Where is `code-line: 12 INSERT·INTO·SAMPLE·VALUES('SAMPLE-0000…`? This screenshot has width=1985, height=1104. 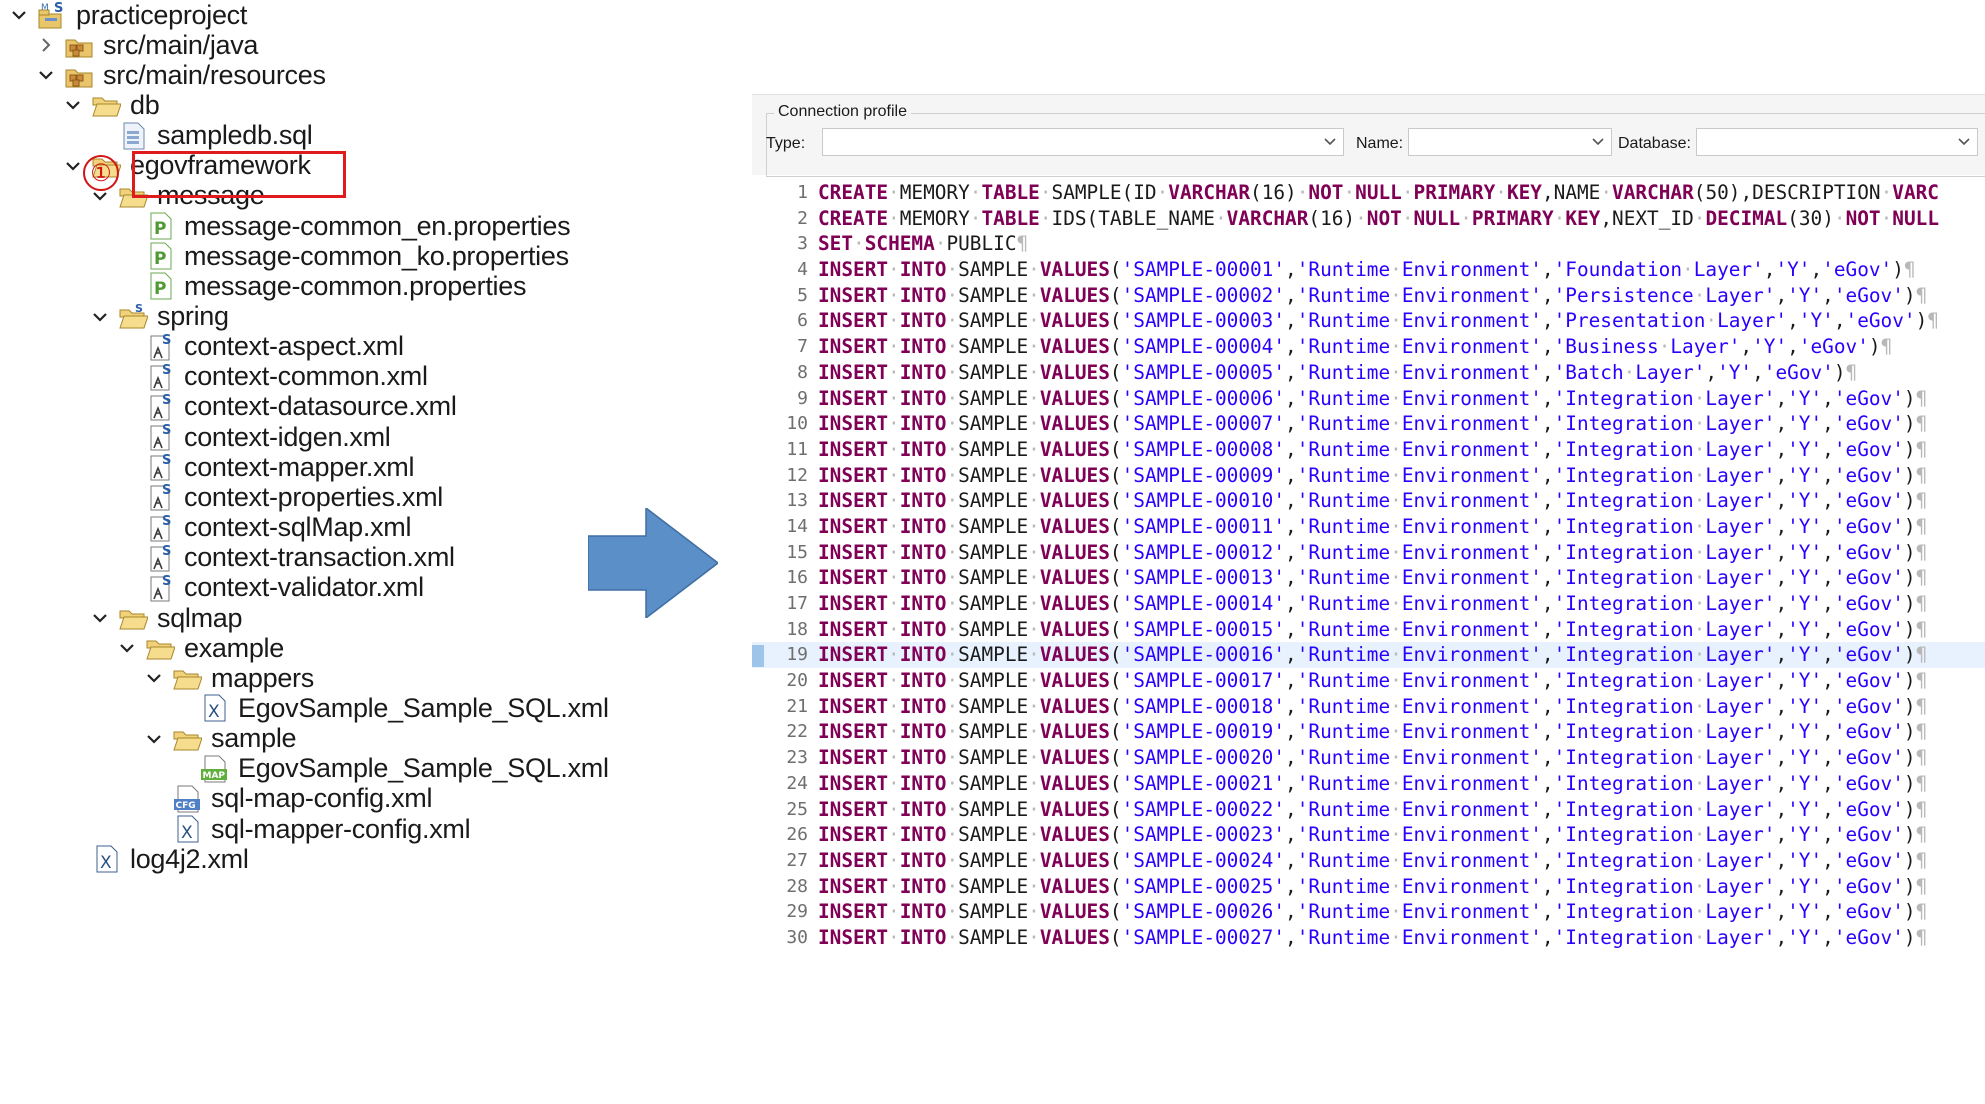
code-line: 12 INSERT·INTO·SAMPLE·VALUES('SAMPLE-0000… is located at coordinates (1368, 476).